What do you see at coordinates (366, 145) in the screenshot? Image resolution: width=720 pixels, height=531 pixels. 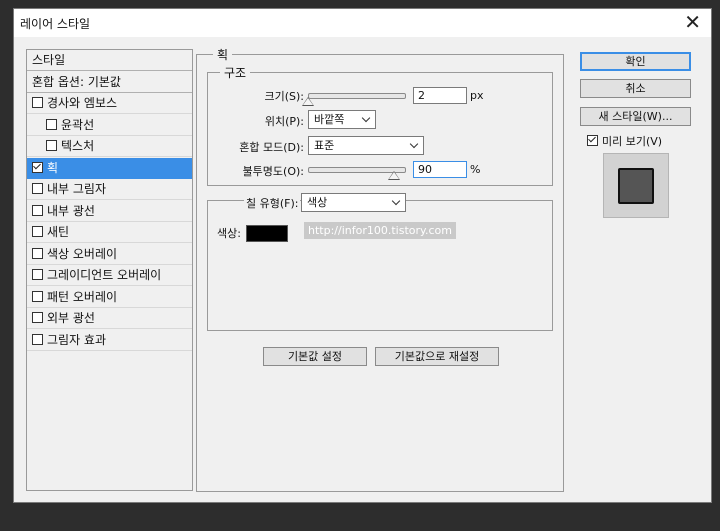 I see `blend-mode-select: 표준` at bounding box center [366, 145].